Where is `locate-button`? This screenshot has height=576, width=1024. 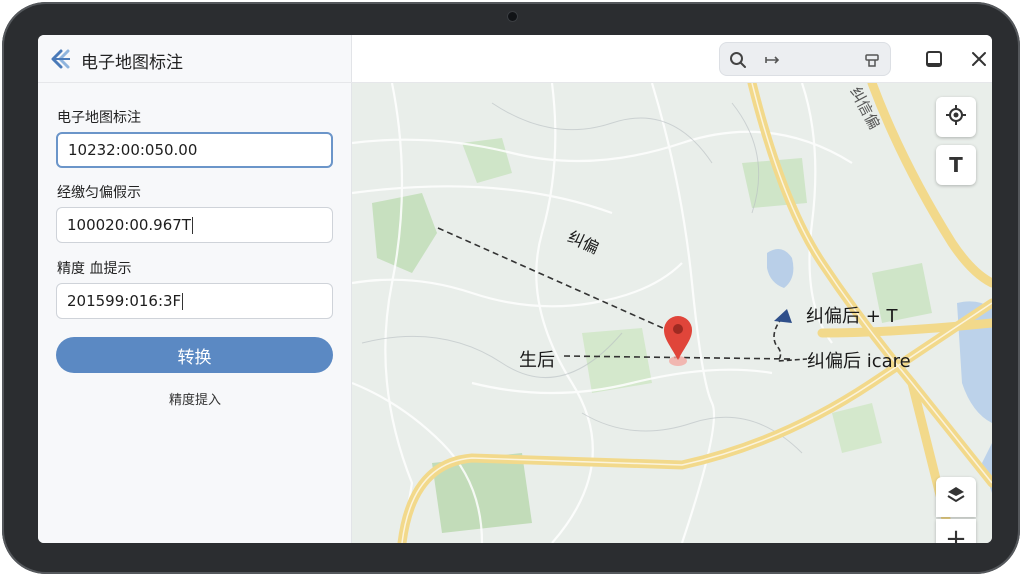
locate-button is located at coordinates (956, 117).